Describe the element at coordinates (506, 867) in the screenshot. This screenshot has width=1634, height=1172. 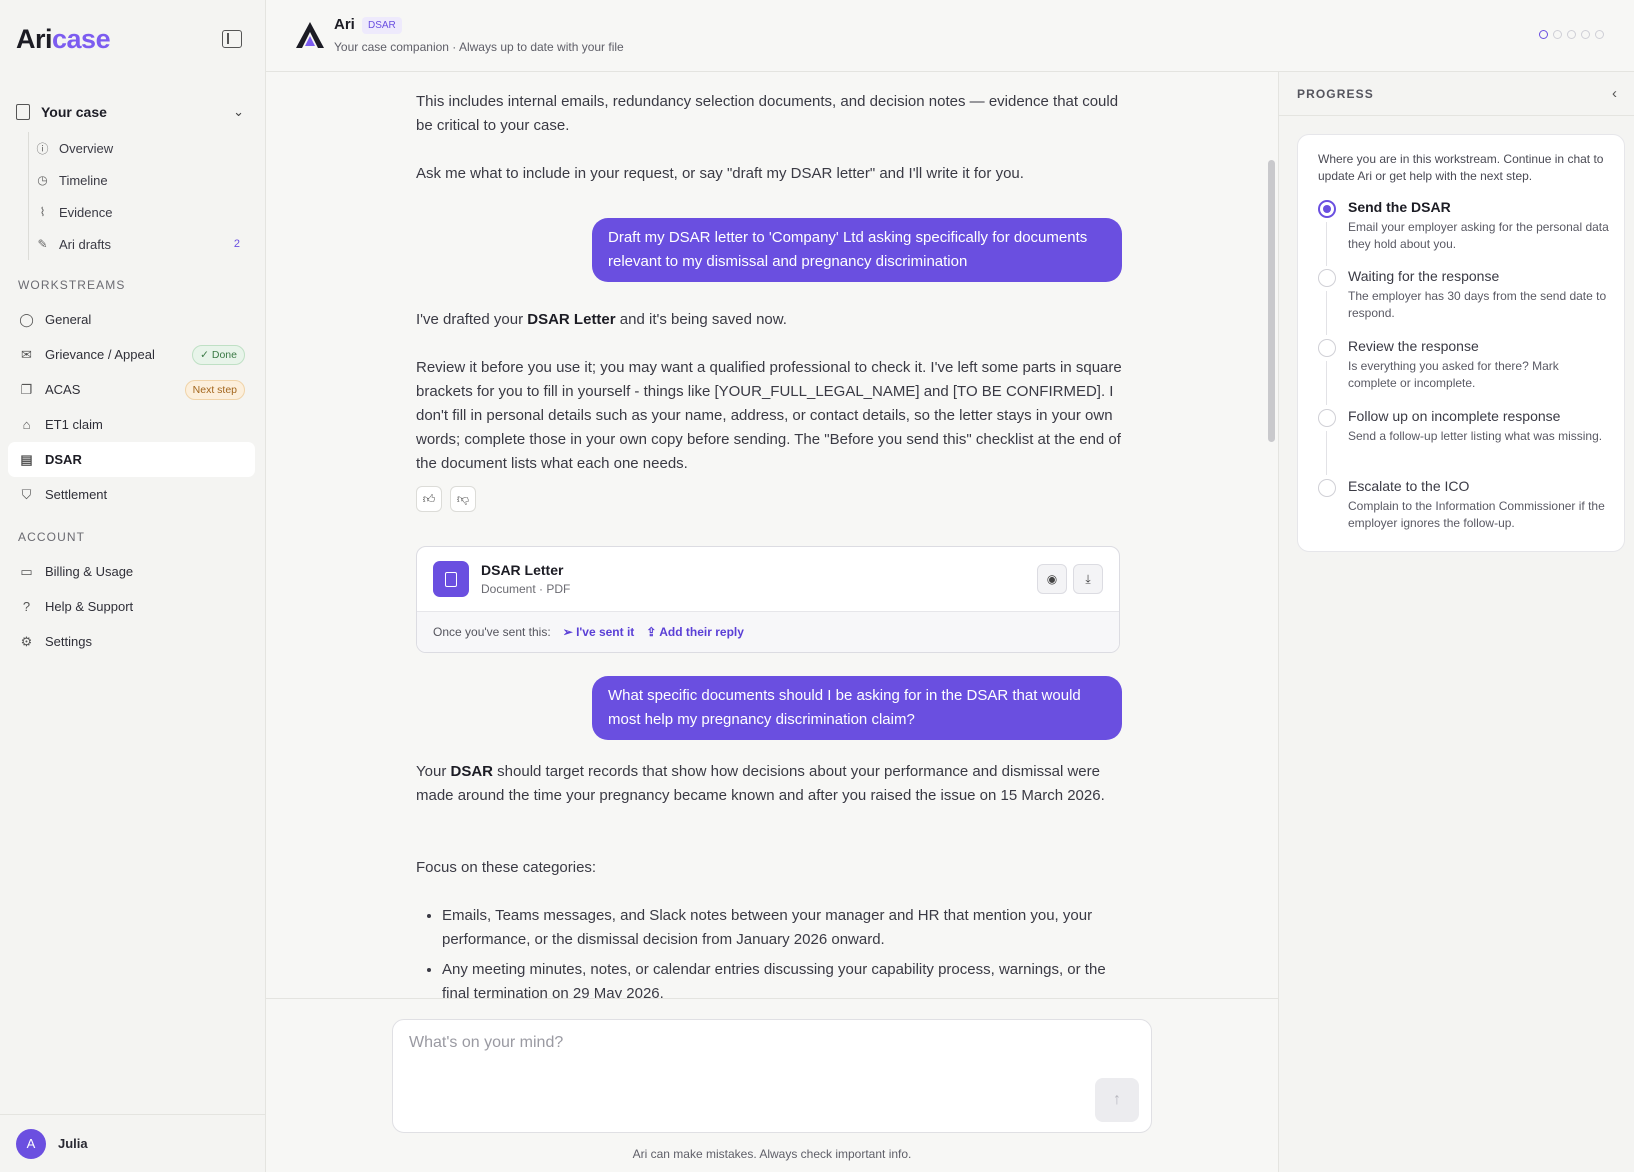
I see `assistant-message: Focus on these categories:` at that location.